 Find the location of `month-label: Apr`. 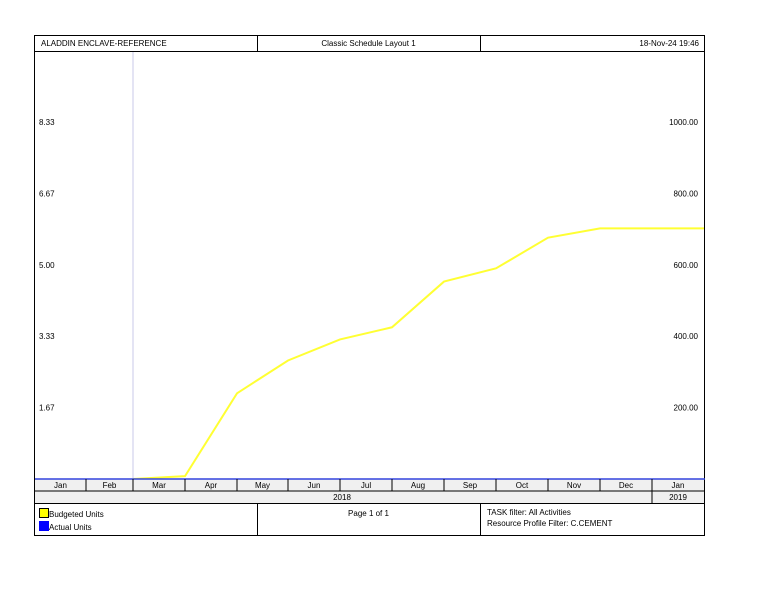

month-label: Apr is located at coordinates (211, 485).